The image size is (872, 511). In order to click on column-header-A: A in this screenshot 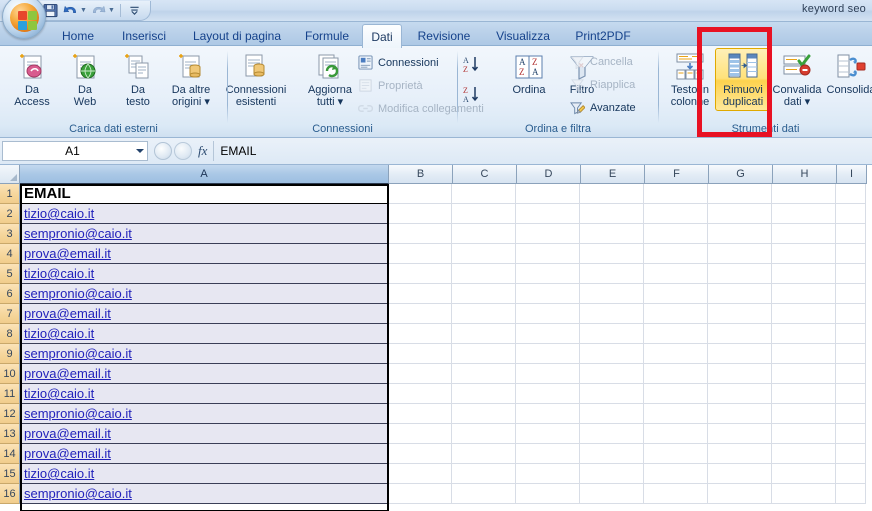, I will do `click(204, 174)`.